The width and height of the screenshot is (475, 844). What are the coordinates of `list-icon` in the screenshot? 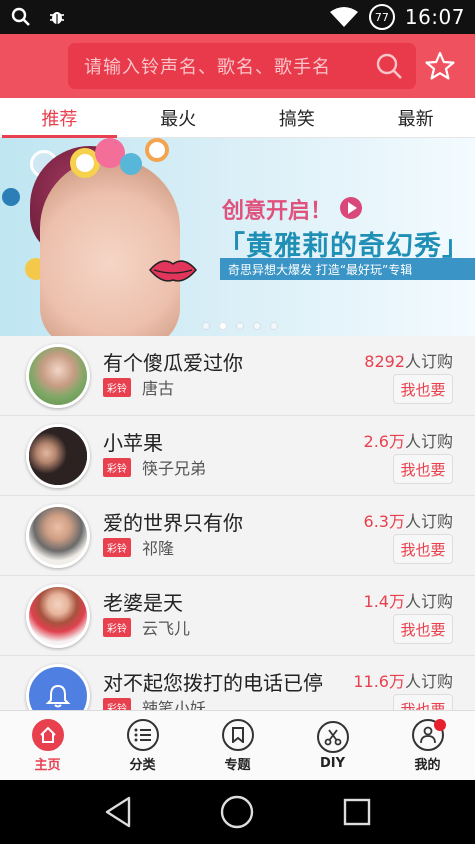 It's located at (142, 734).